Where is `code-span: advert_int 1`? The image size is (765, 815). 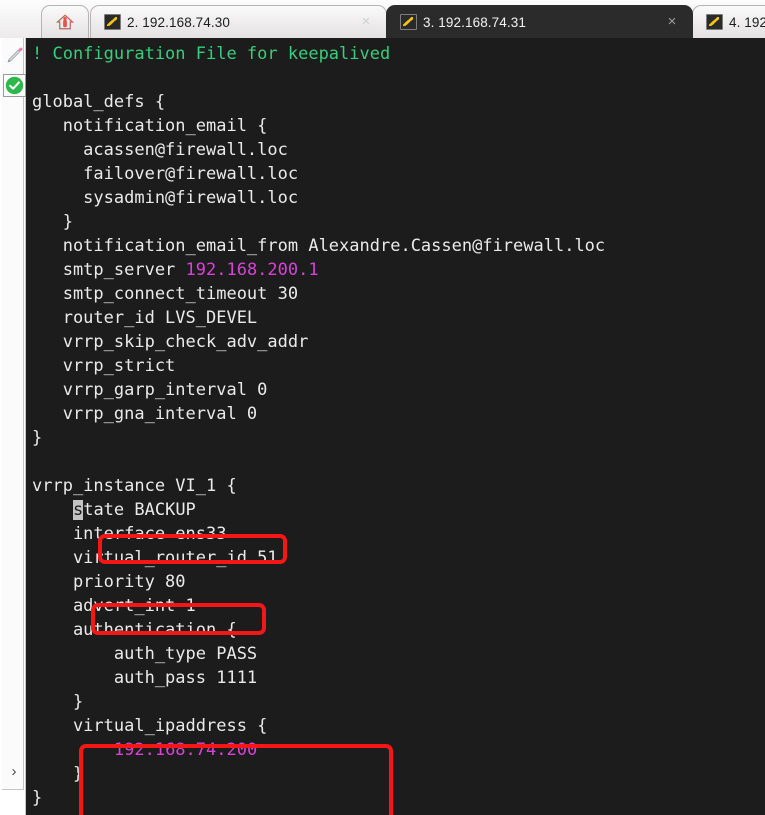 code-span: advert_int 1 is located at coordinates (114, 606).